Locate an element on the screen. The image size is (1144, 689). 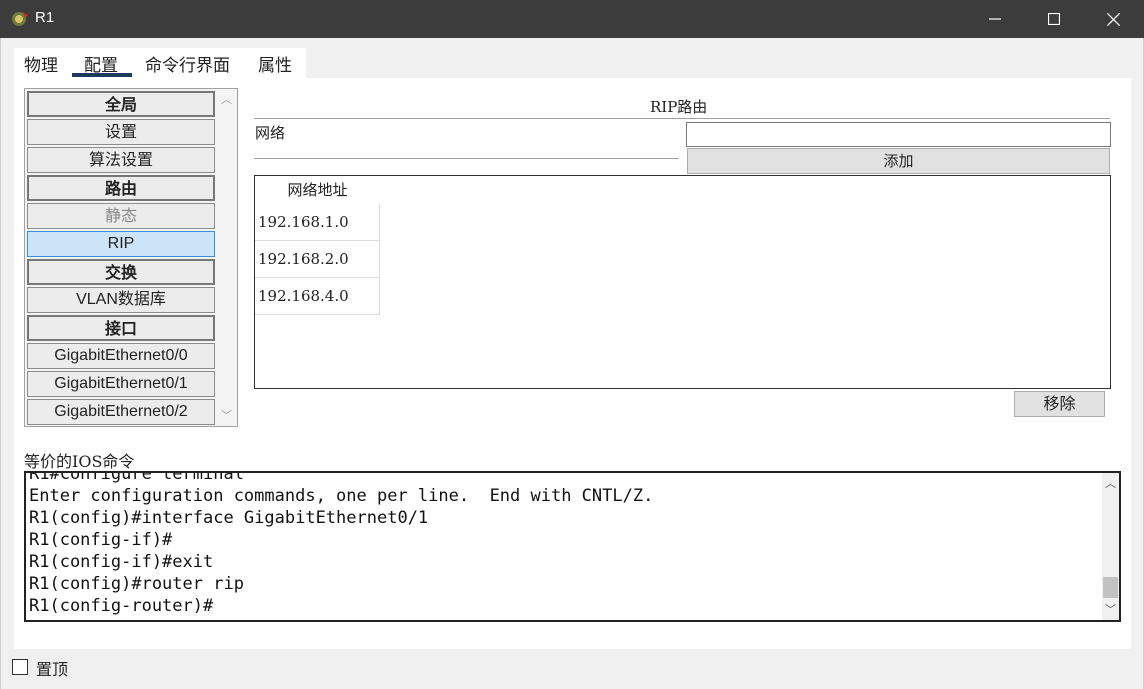
ios-commands-label: 等价的IOS命令 is located at coordinates (79, 461).